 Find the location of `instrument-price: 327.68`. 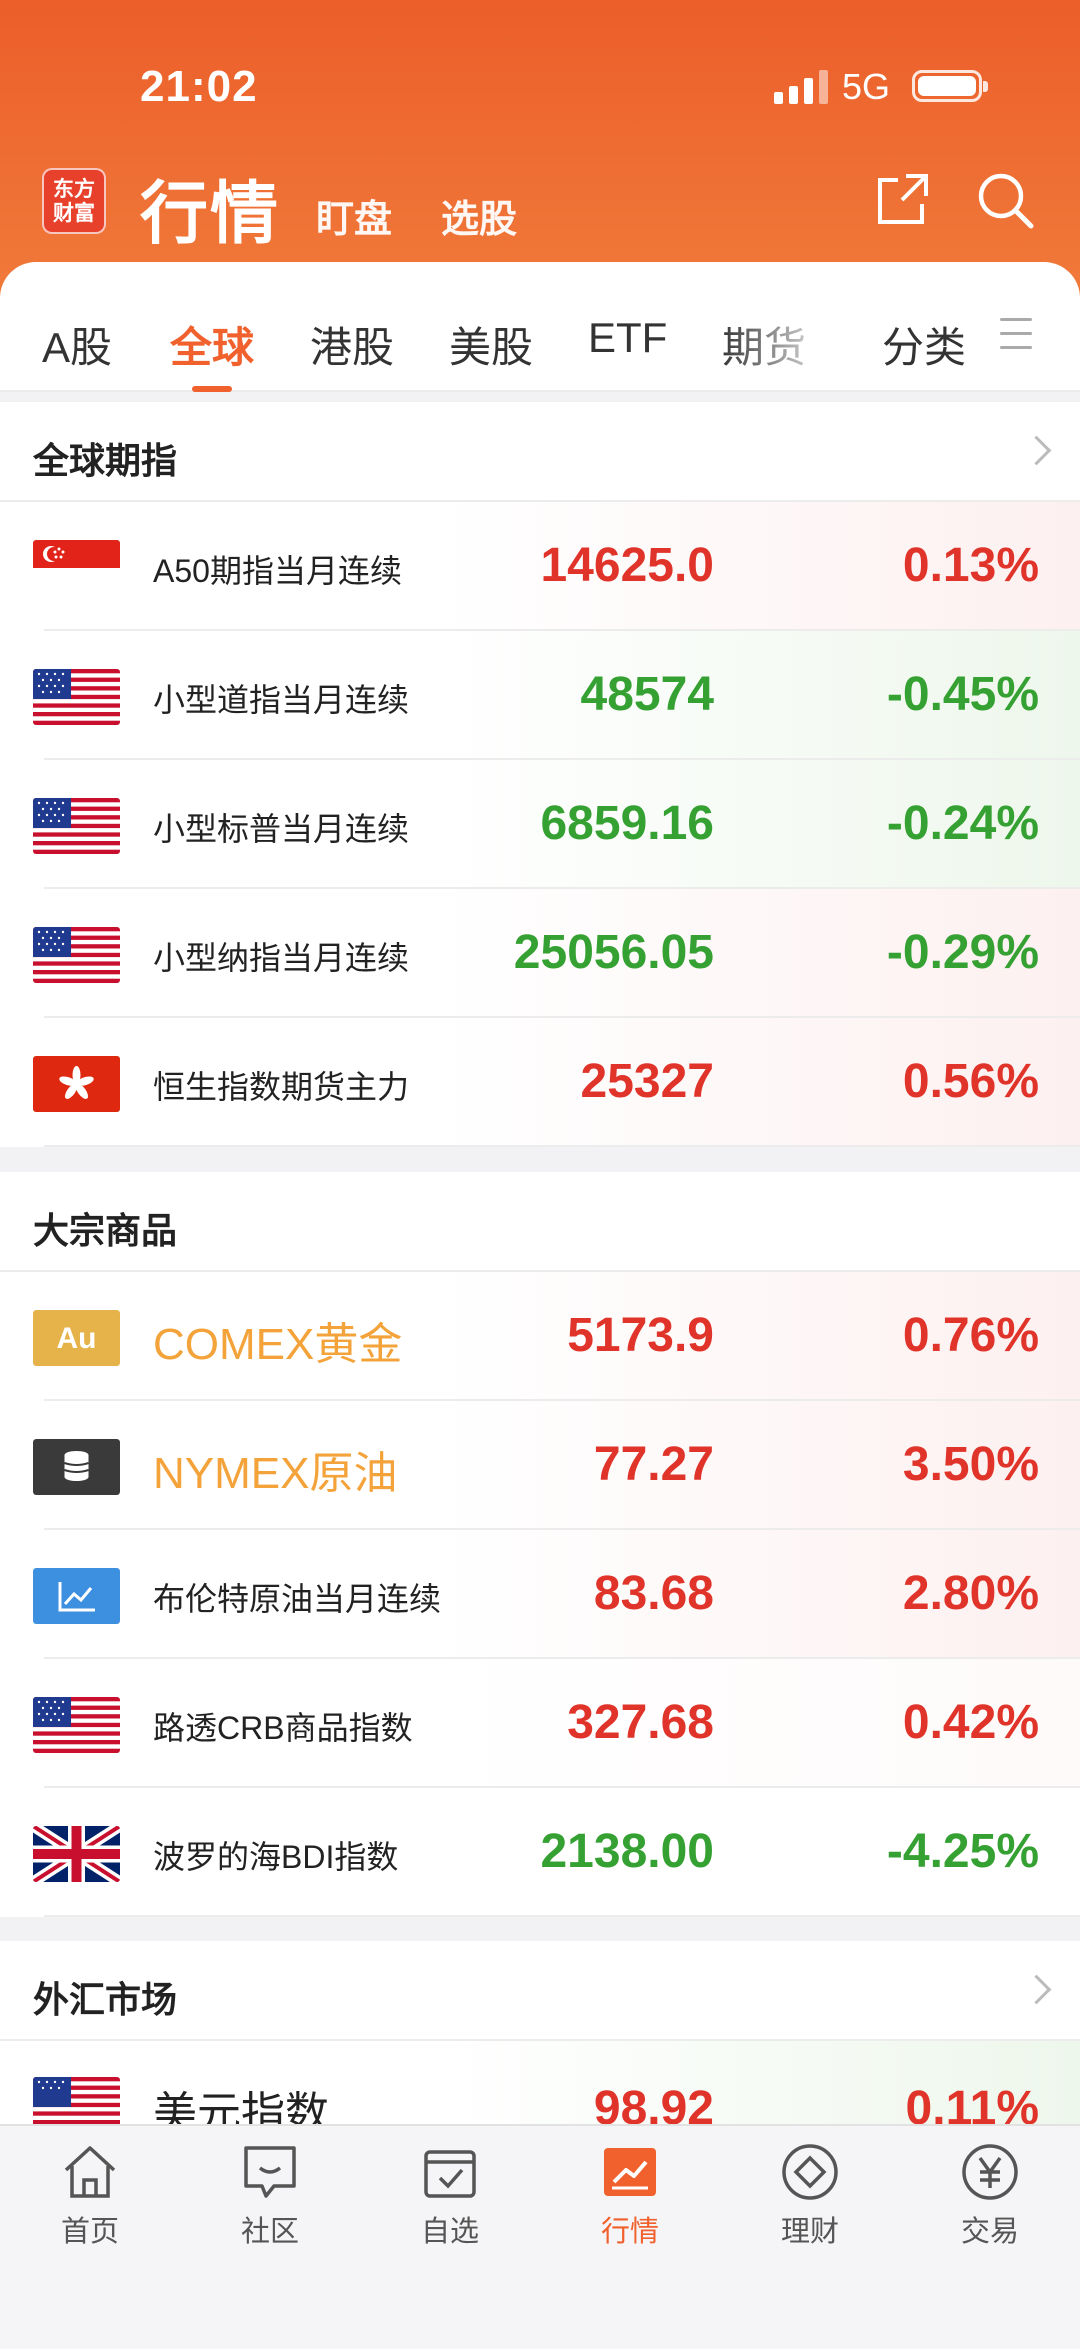

instrument-price: 327.68 is located at coordinates (640, 1722).